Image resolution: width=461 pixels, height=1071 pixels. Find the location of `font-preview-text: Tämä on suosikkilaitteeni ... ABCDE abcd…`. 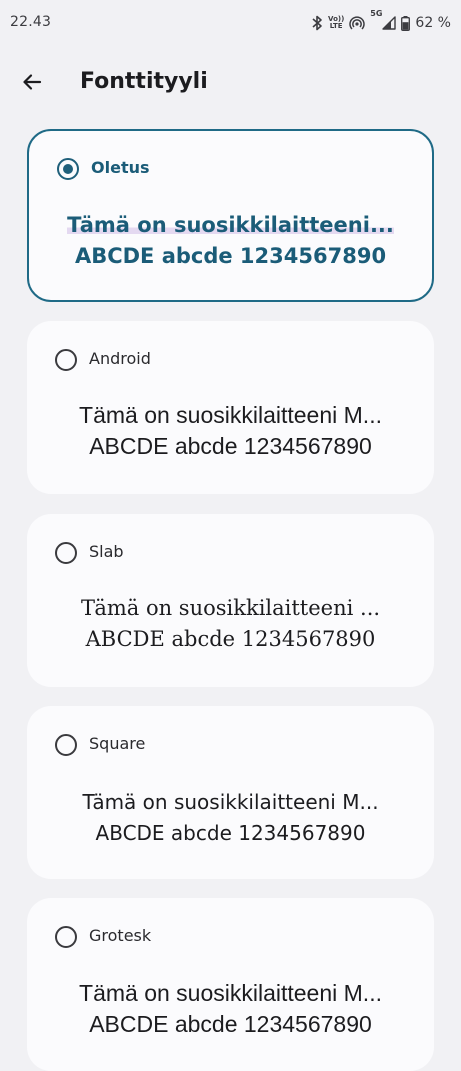

font-preview-text: Tämä on suosikkilaitteeni ... ABCDE abcd… is located at coordinates (230, 624).